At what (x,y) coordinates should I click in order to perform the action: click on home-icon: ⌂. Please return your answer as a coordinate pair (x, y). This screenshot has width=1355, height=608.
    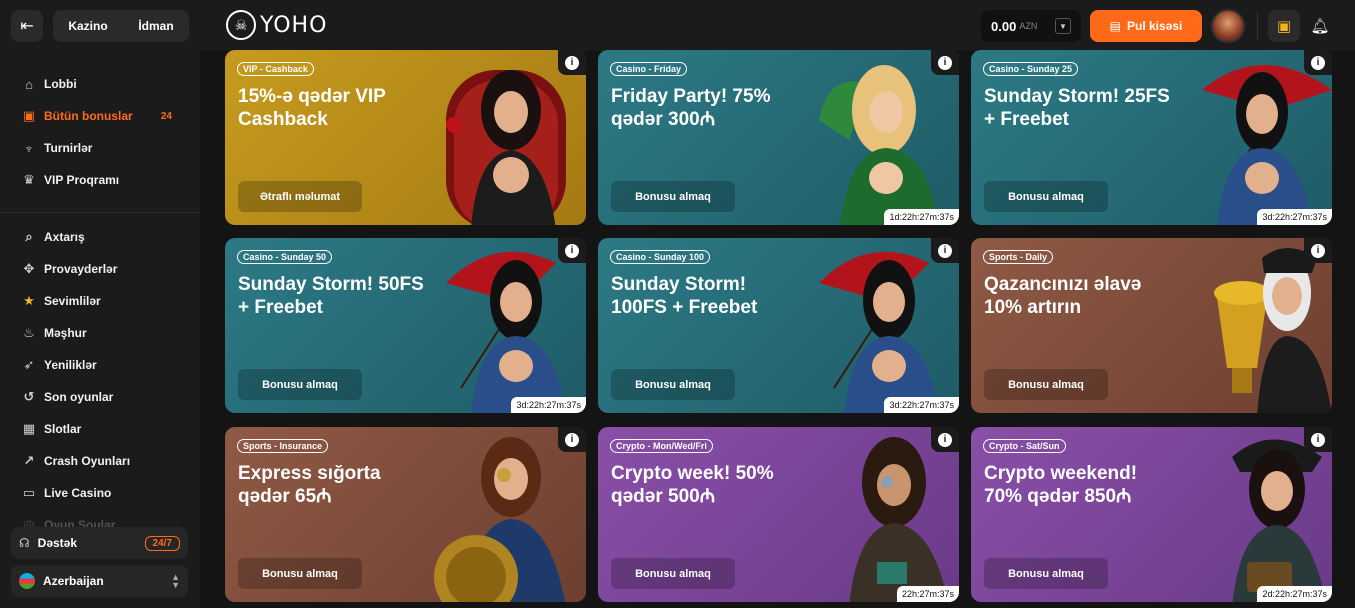
    Looking at the image, I should click on (29, 84).